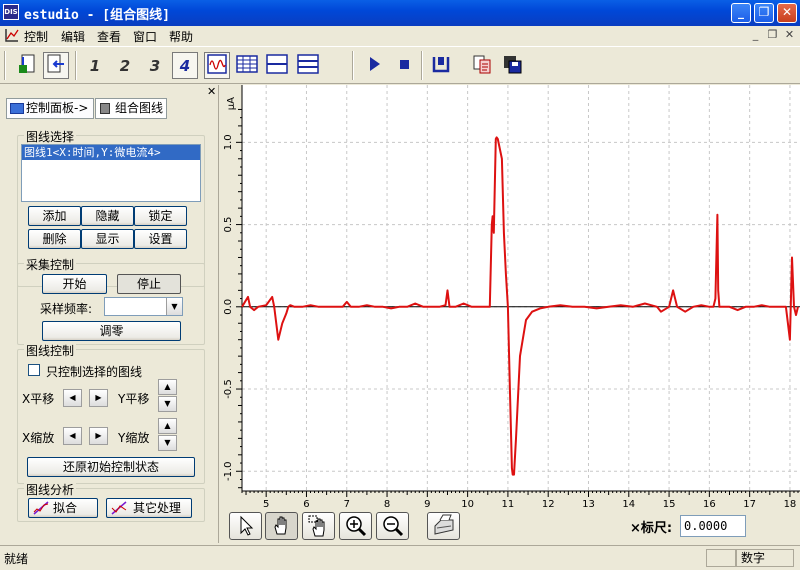 Image resolution: width=800 pixels, height=570 pixels. I want to click on process-icon, so click(119, 508).